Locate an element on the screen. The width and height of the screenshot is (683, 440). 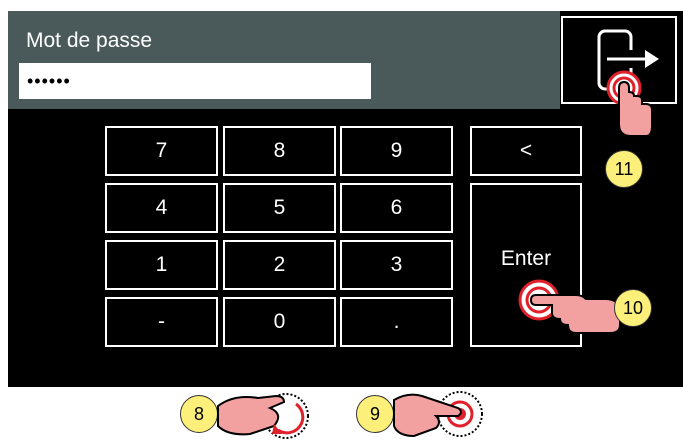
enter-label: Enter is located at coordinates (526, 258).